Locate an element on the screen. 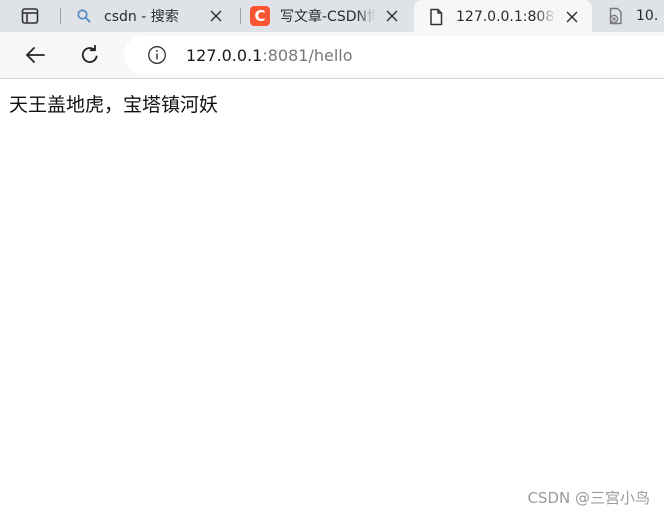 The height and width of the screenshot is (518, 664). info-icon is located at coordinates (157, 55).